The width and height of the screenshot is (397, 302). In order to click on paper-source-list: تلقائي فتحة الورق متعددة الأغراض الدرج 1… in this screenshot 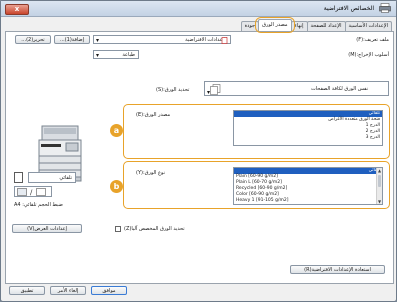, I will do `click(308, 128)`.